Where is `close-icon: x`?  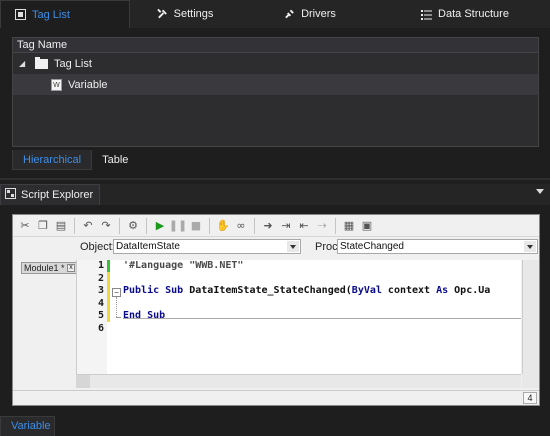 close-icon: x is located at coordinates (71, 268).